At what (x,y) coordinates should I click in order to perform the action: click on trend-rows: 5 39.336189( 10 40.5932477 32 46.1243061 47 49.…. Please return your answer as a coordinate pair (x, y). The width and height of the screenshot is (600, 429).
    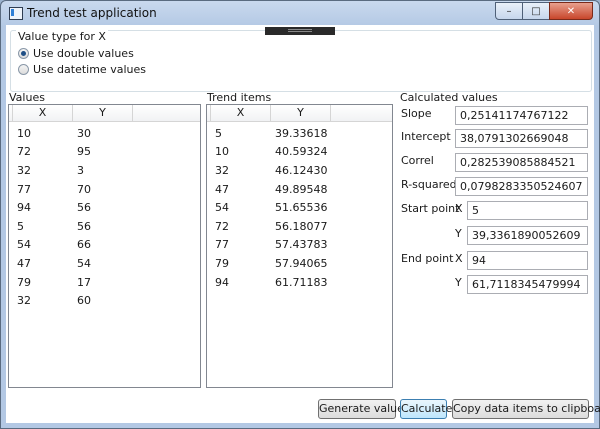
    Looking at the image, I should click on (299, 206).